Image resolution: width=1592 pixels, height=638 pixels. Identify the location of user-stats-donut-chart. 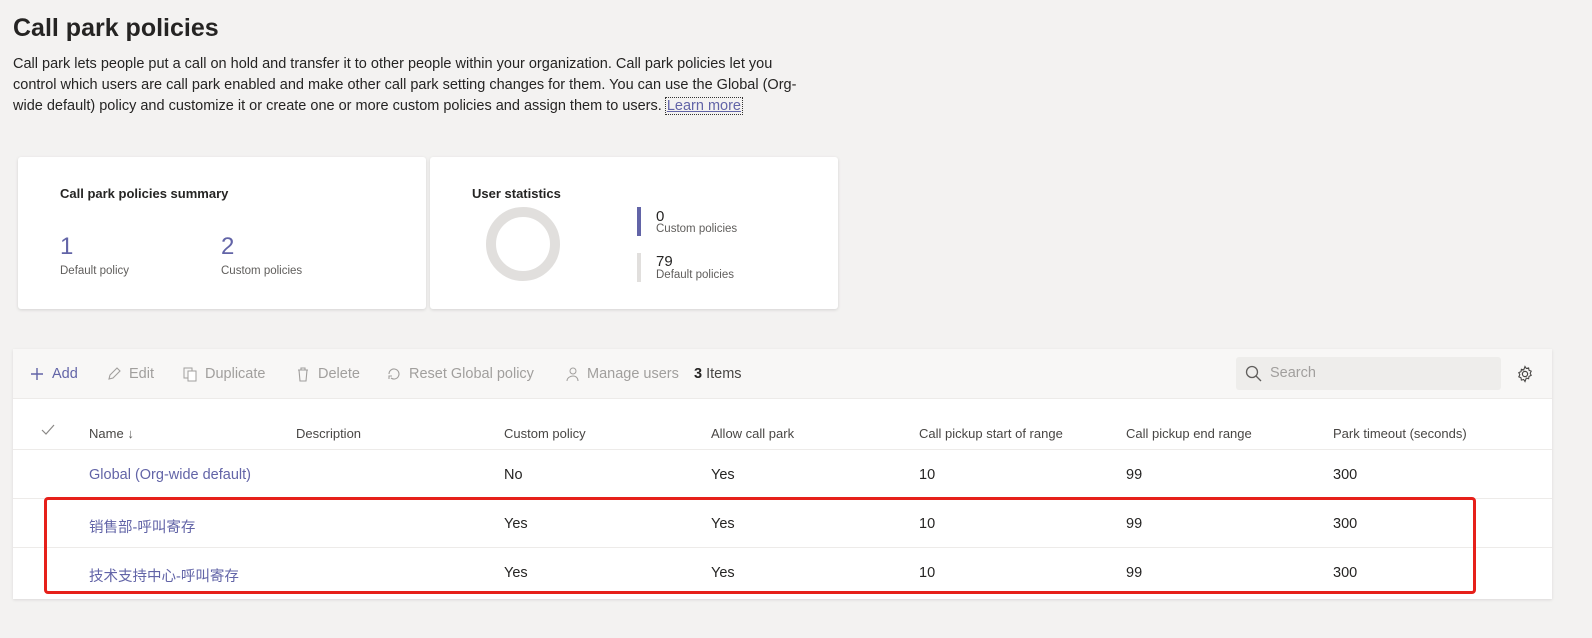
(523, 244).